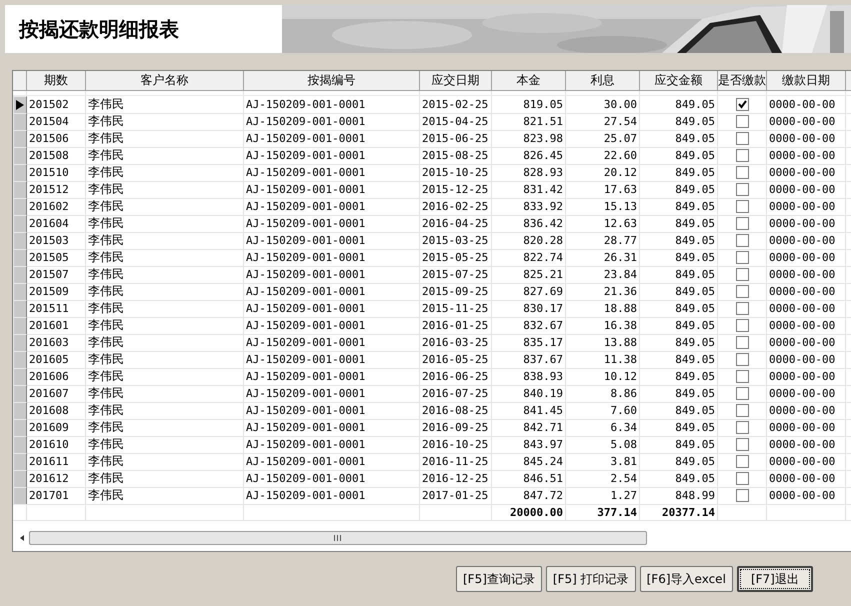 The width and height of the screenshot is (851, 606). I want to click on column-header: 缴款日期, so click(806, 80).